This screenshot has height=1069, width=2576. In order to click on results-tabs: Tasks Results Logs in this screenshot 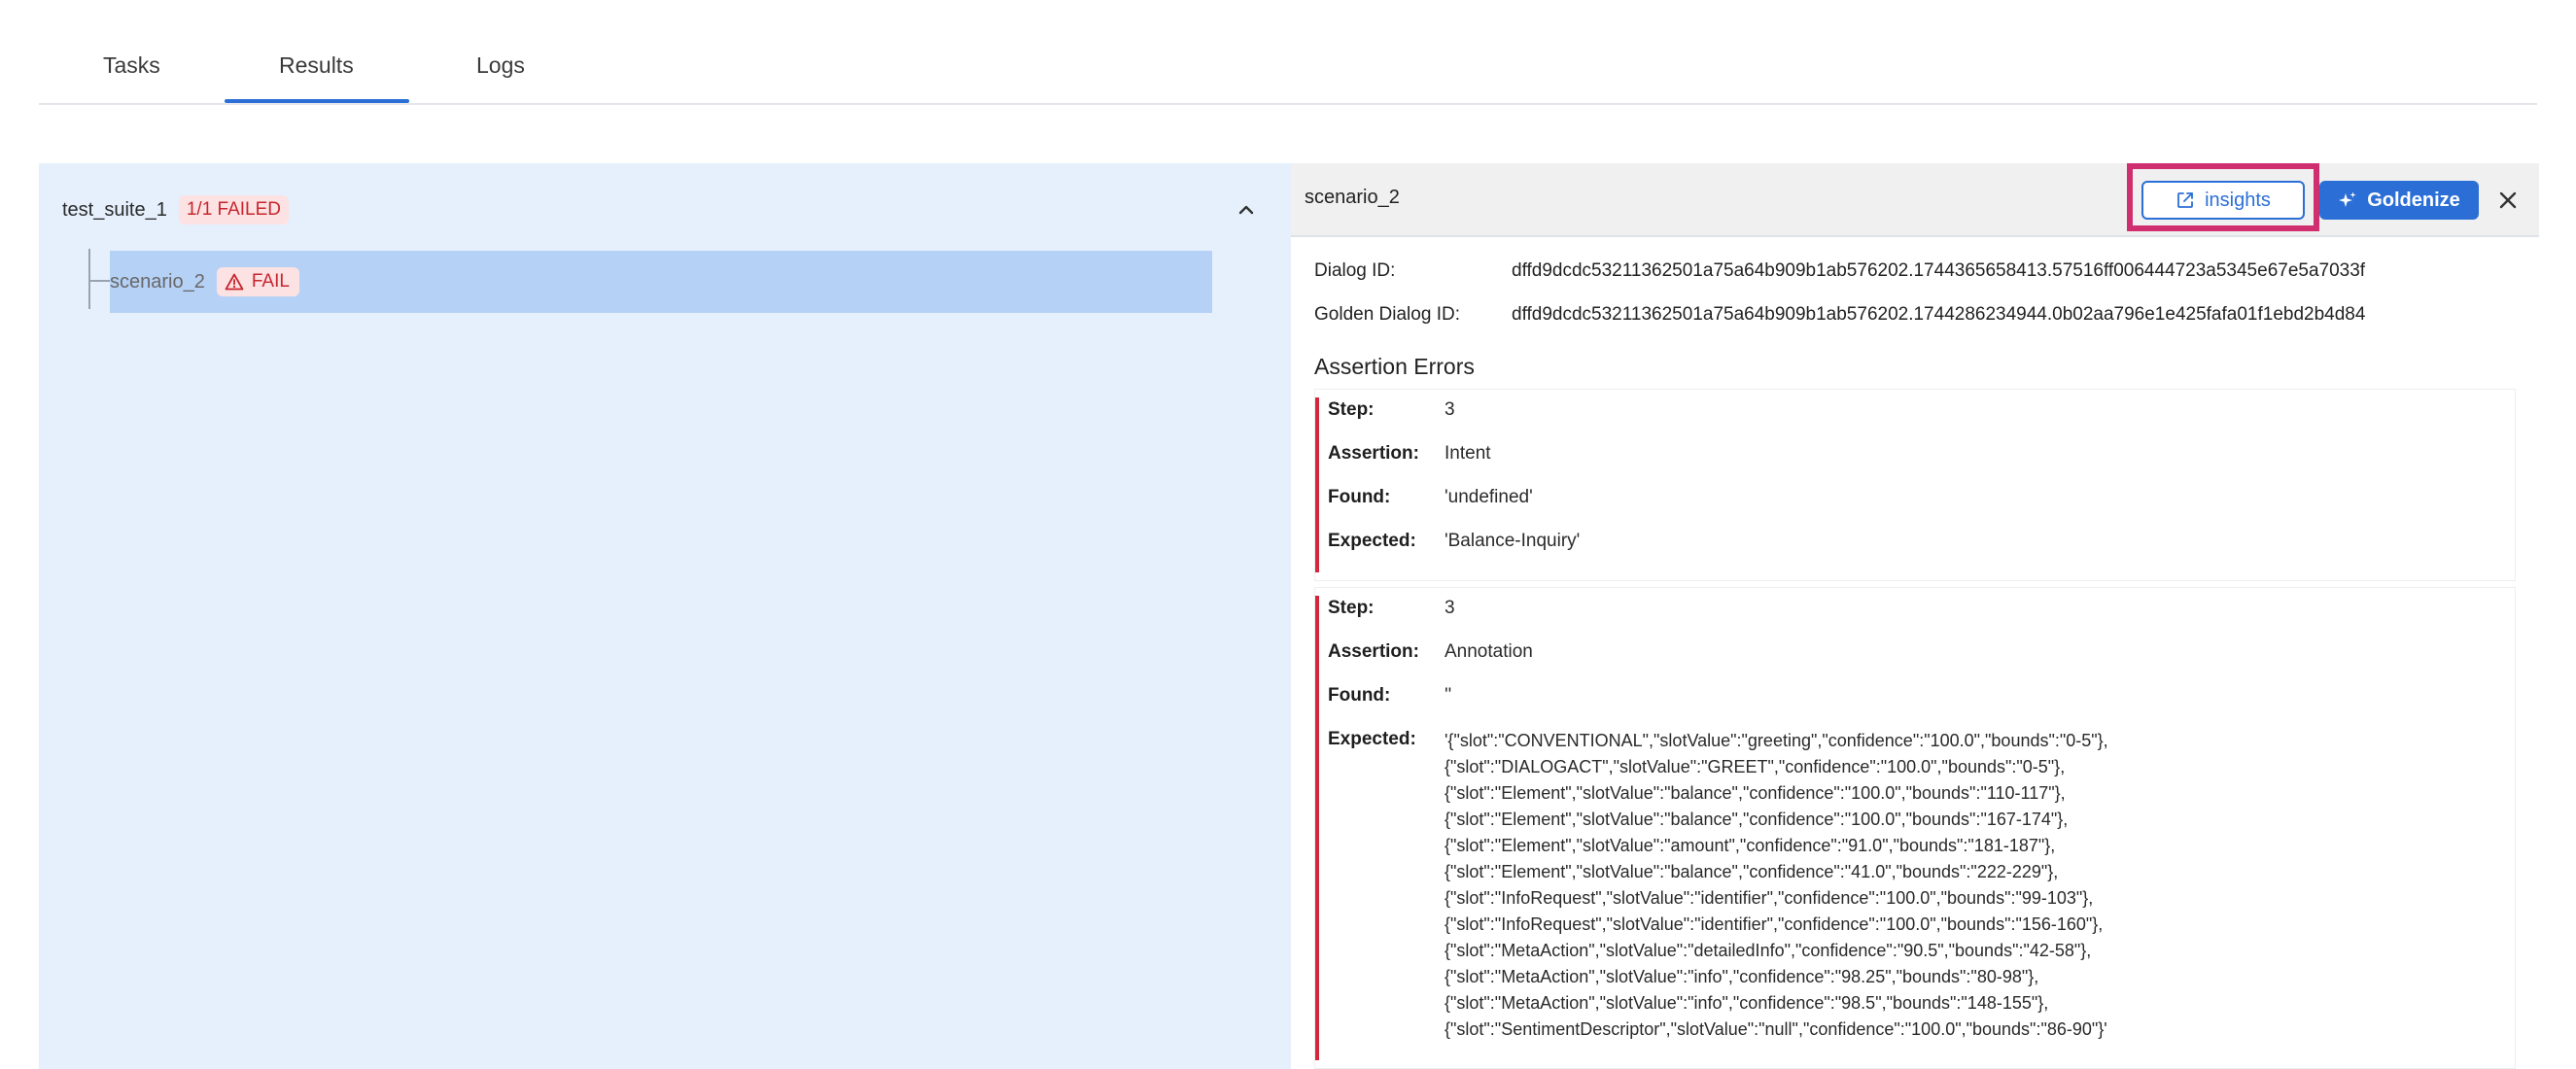, I will do `click(1288, 52)`.